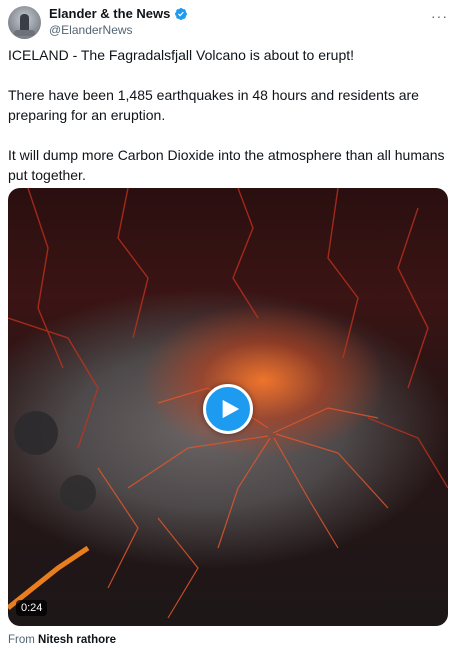 The width and height of the screenshot is (460, 663). I want to click on play-button, so click(228, 409).